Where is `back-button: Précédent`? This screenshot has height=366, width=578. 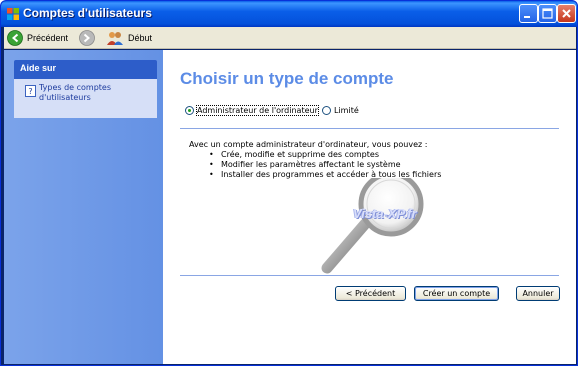
back-button: Précédent is located at coordinates (37, 38).